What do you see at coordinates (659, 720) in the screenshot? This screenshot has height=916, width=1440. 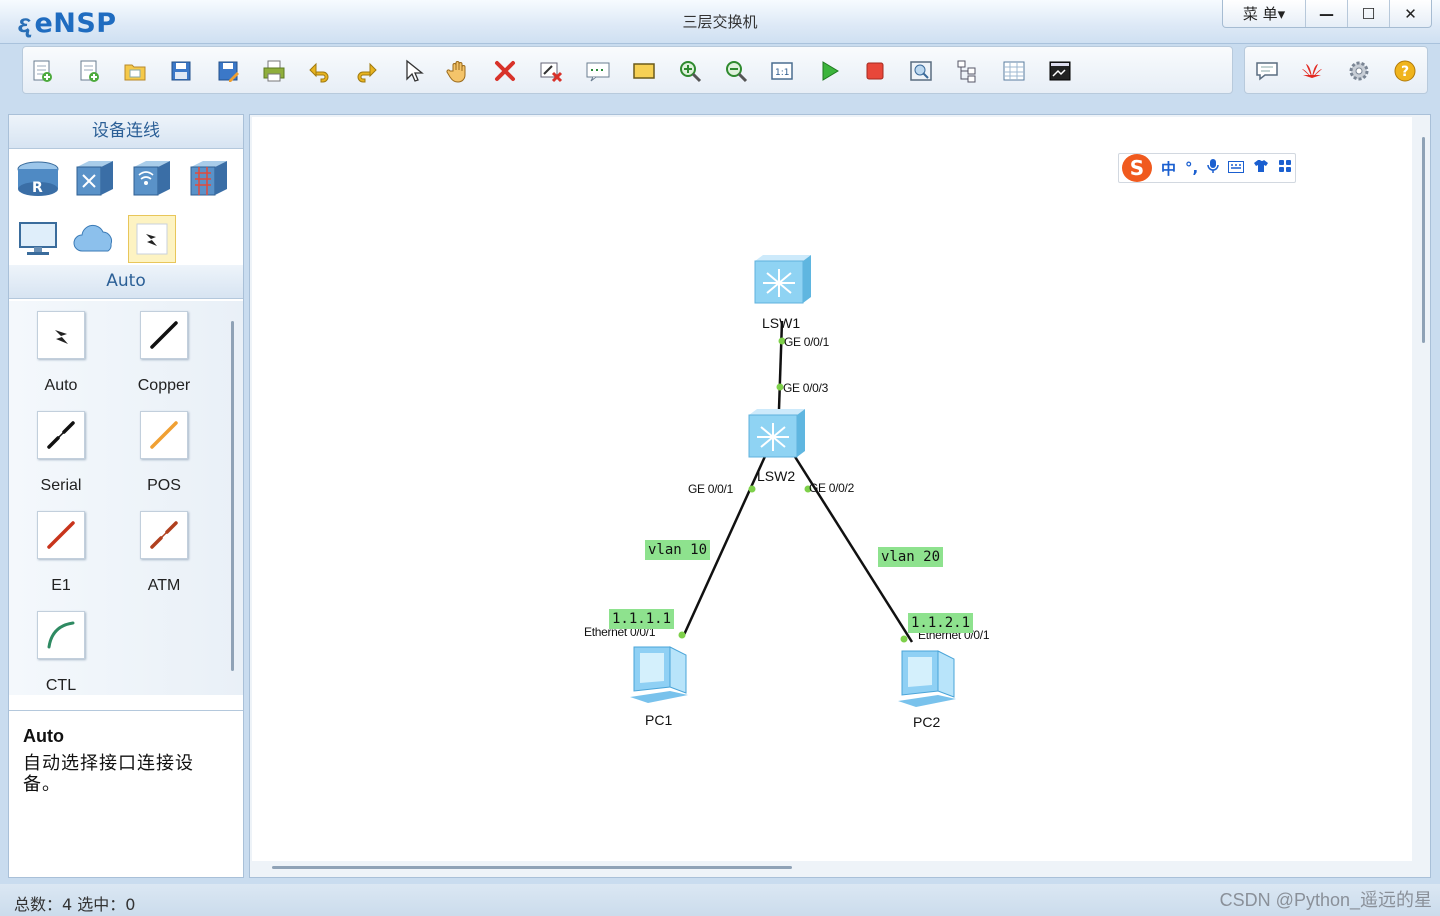 I see `device-label-pc1: PC1` at bounding box center [659, 720].